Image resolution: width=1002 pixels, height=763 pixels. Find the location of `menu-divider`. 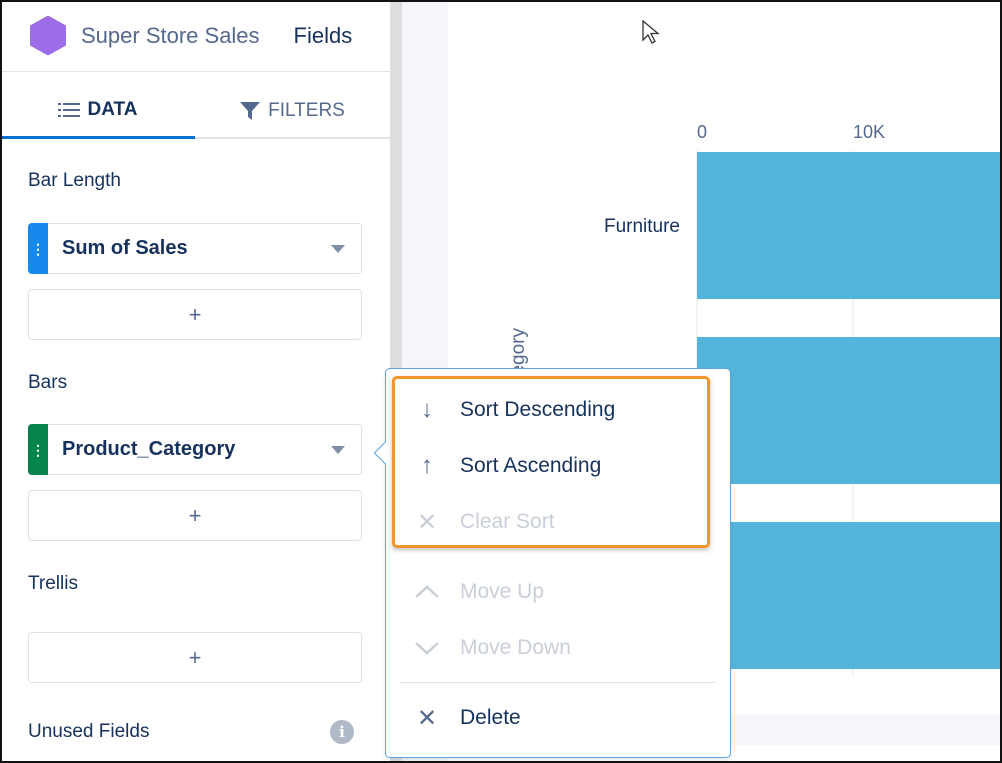

menu-divider is located at coordinates (558, 682).